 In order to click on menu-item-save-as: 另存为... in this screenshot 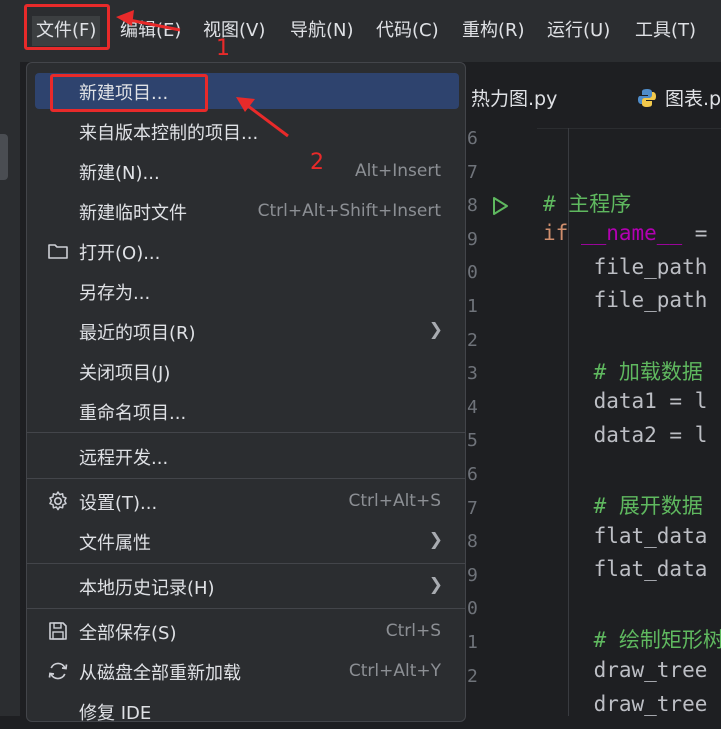, I will do `click(247, 291)`.